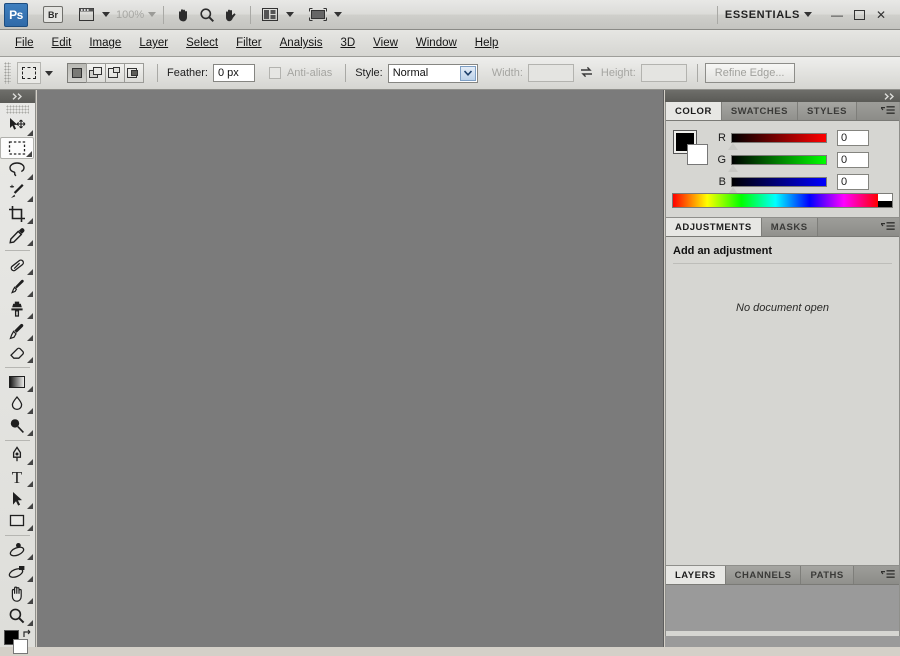 Image resolution: width=900 pixels, height=656 pixels. What do you see at coordinates (17, 477) in the screenshot?
I see `tool-horizontal-type: T` at bounding box center [17, 477].